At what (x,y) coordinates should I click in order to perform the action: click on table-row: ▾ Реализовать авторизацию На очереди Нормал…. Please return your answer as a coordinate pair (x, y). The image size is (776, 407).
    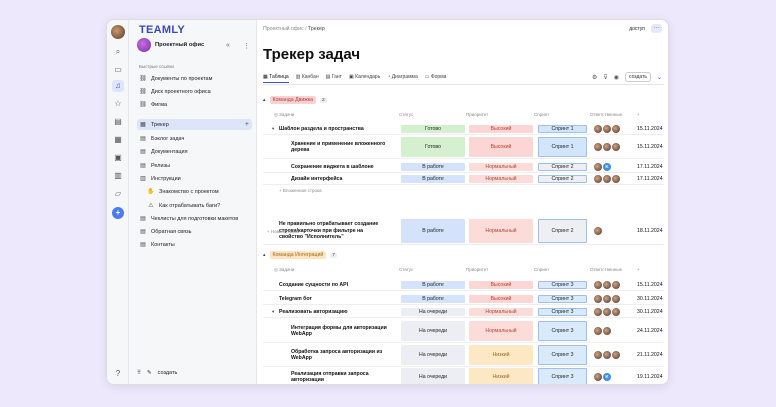
    Looking at the image, I should click on (463, 312).